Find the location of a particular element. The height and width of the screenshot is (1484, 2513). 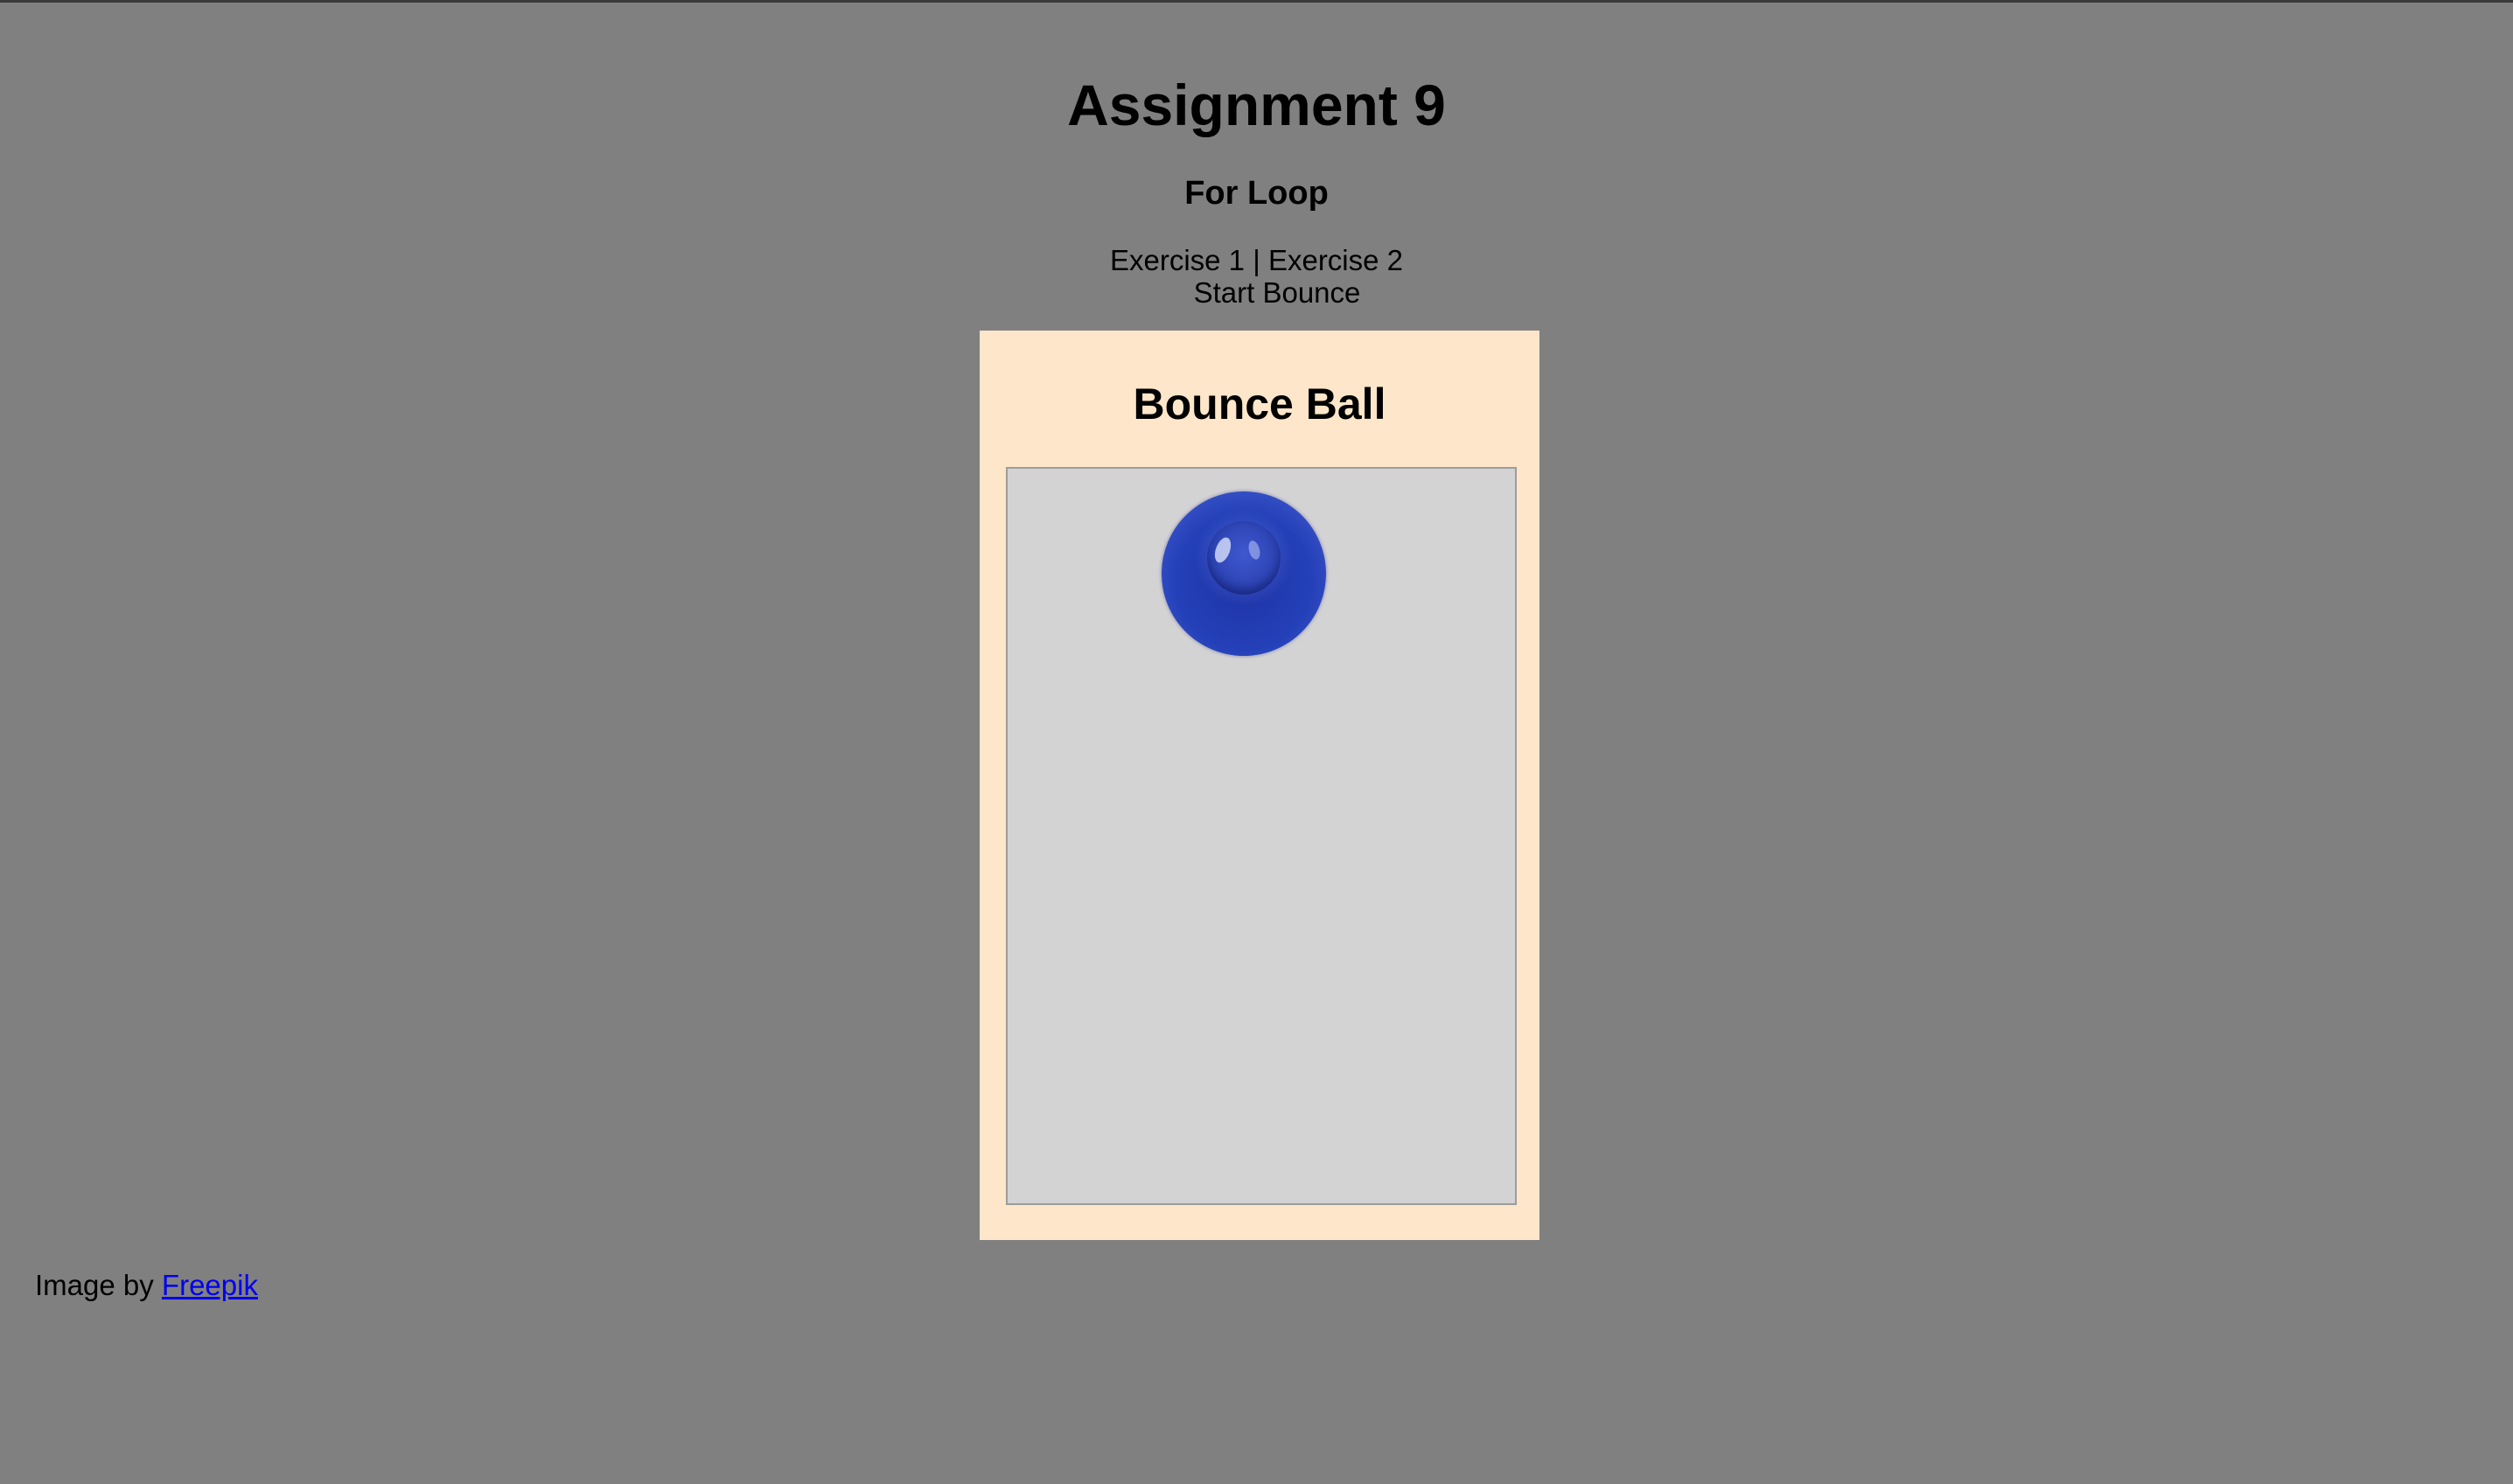

credit-prefix: Image by is located at coordinates (95, 1285).